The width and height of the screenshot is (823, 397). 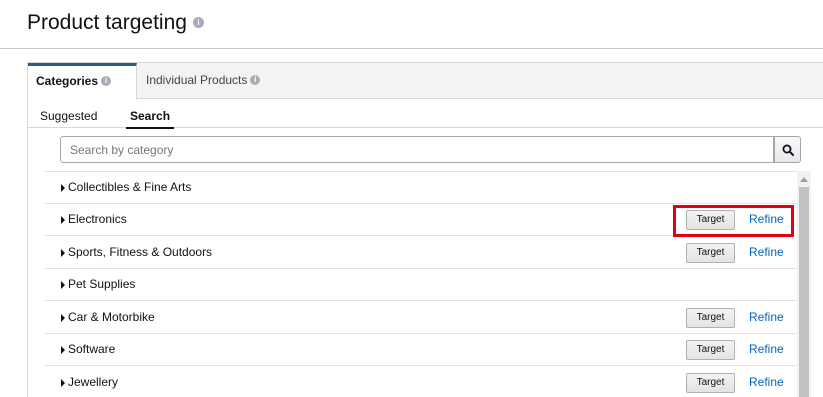 What do you see at coordinates (68, 116) in the screenshot?
I see `subtab-suggested: Suggested` at bounding box center [68, 116].